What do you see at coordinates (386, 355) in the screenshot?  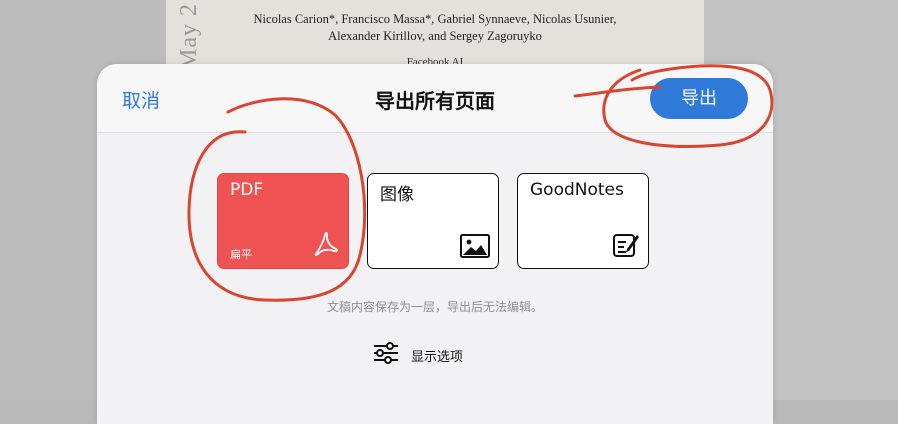 I see `sliders-icon` at bounding box center [386, 355].